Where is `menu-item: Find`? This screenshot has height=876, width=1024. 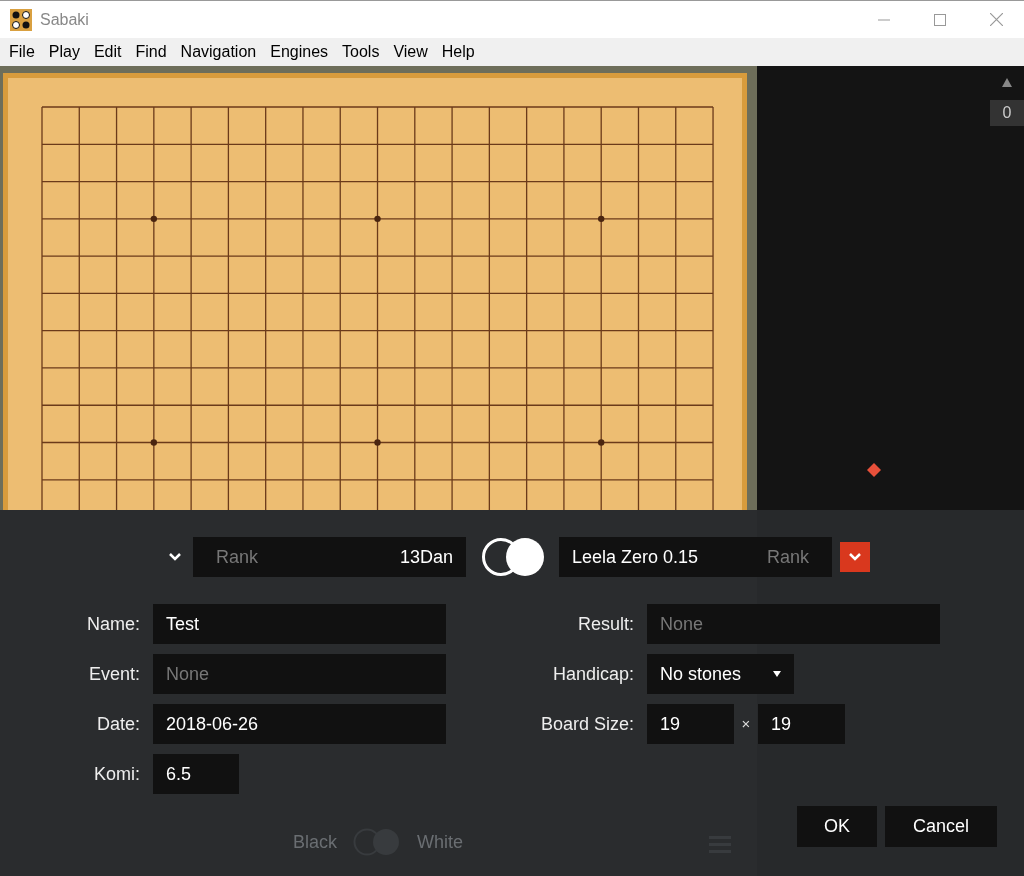
menu-item: Find is located at coordinates (151, 52).